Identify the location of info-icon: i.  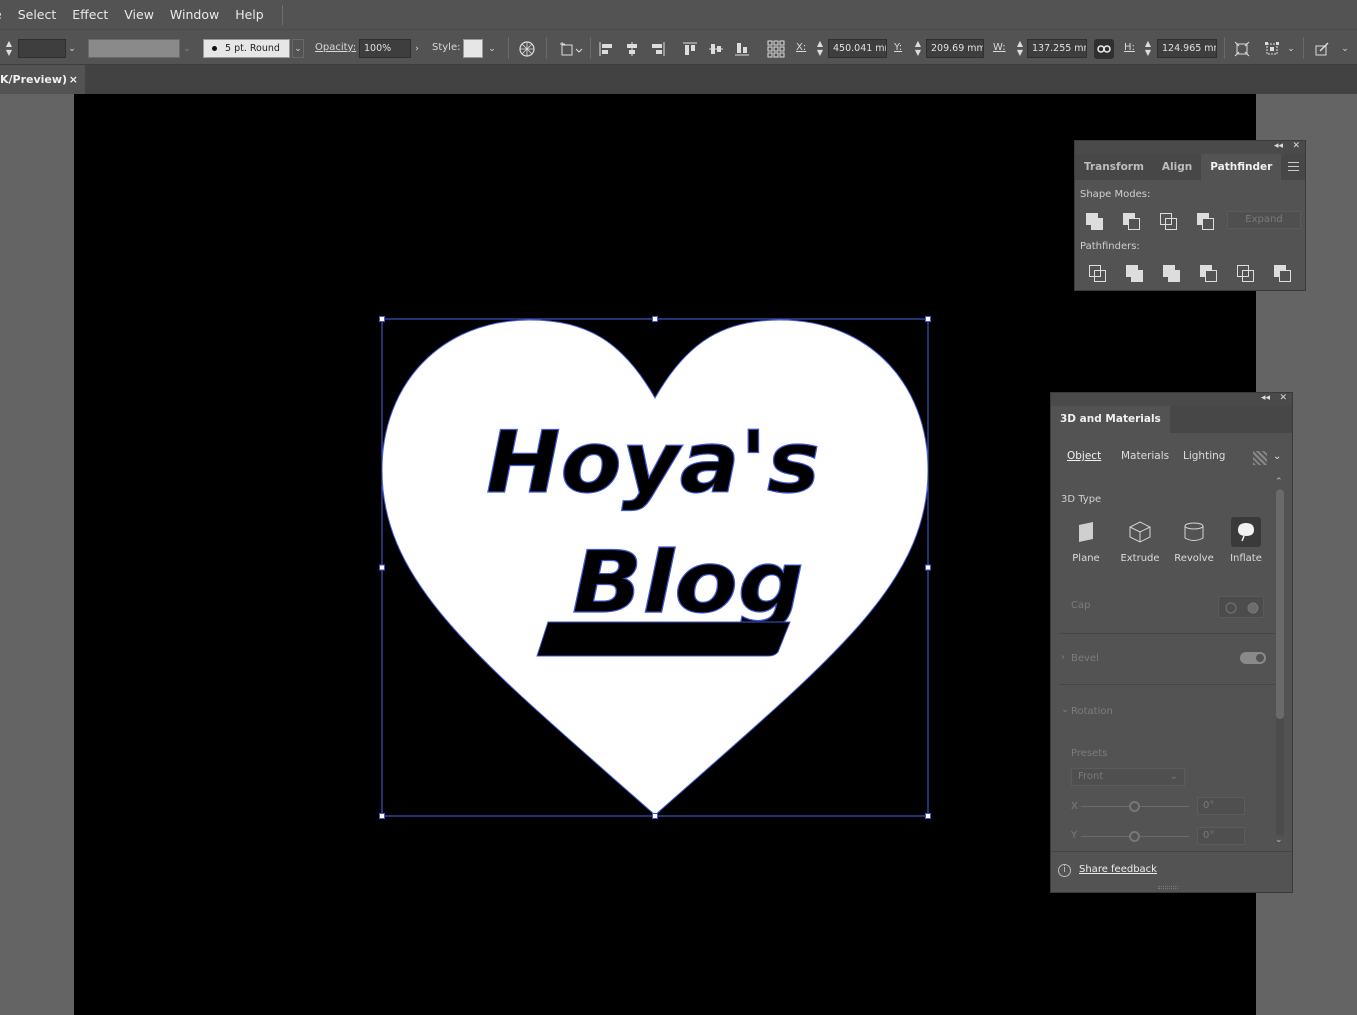
(1064, 870).